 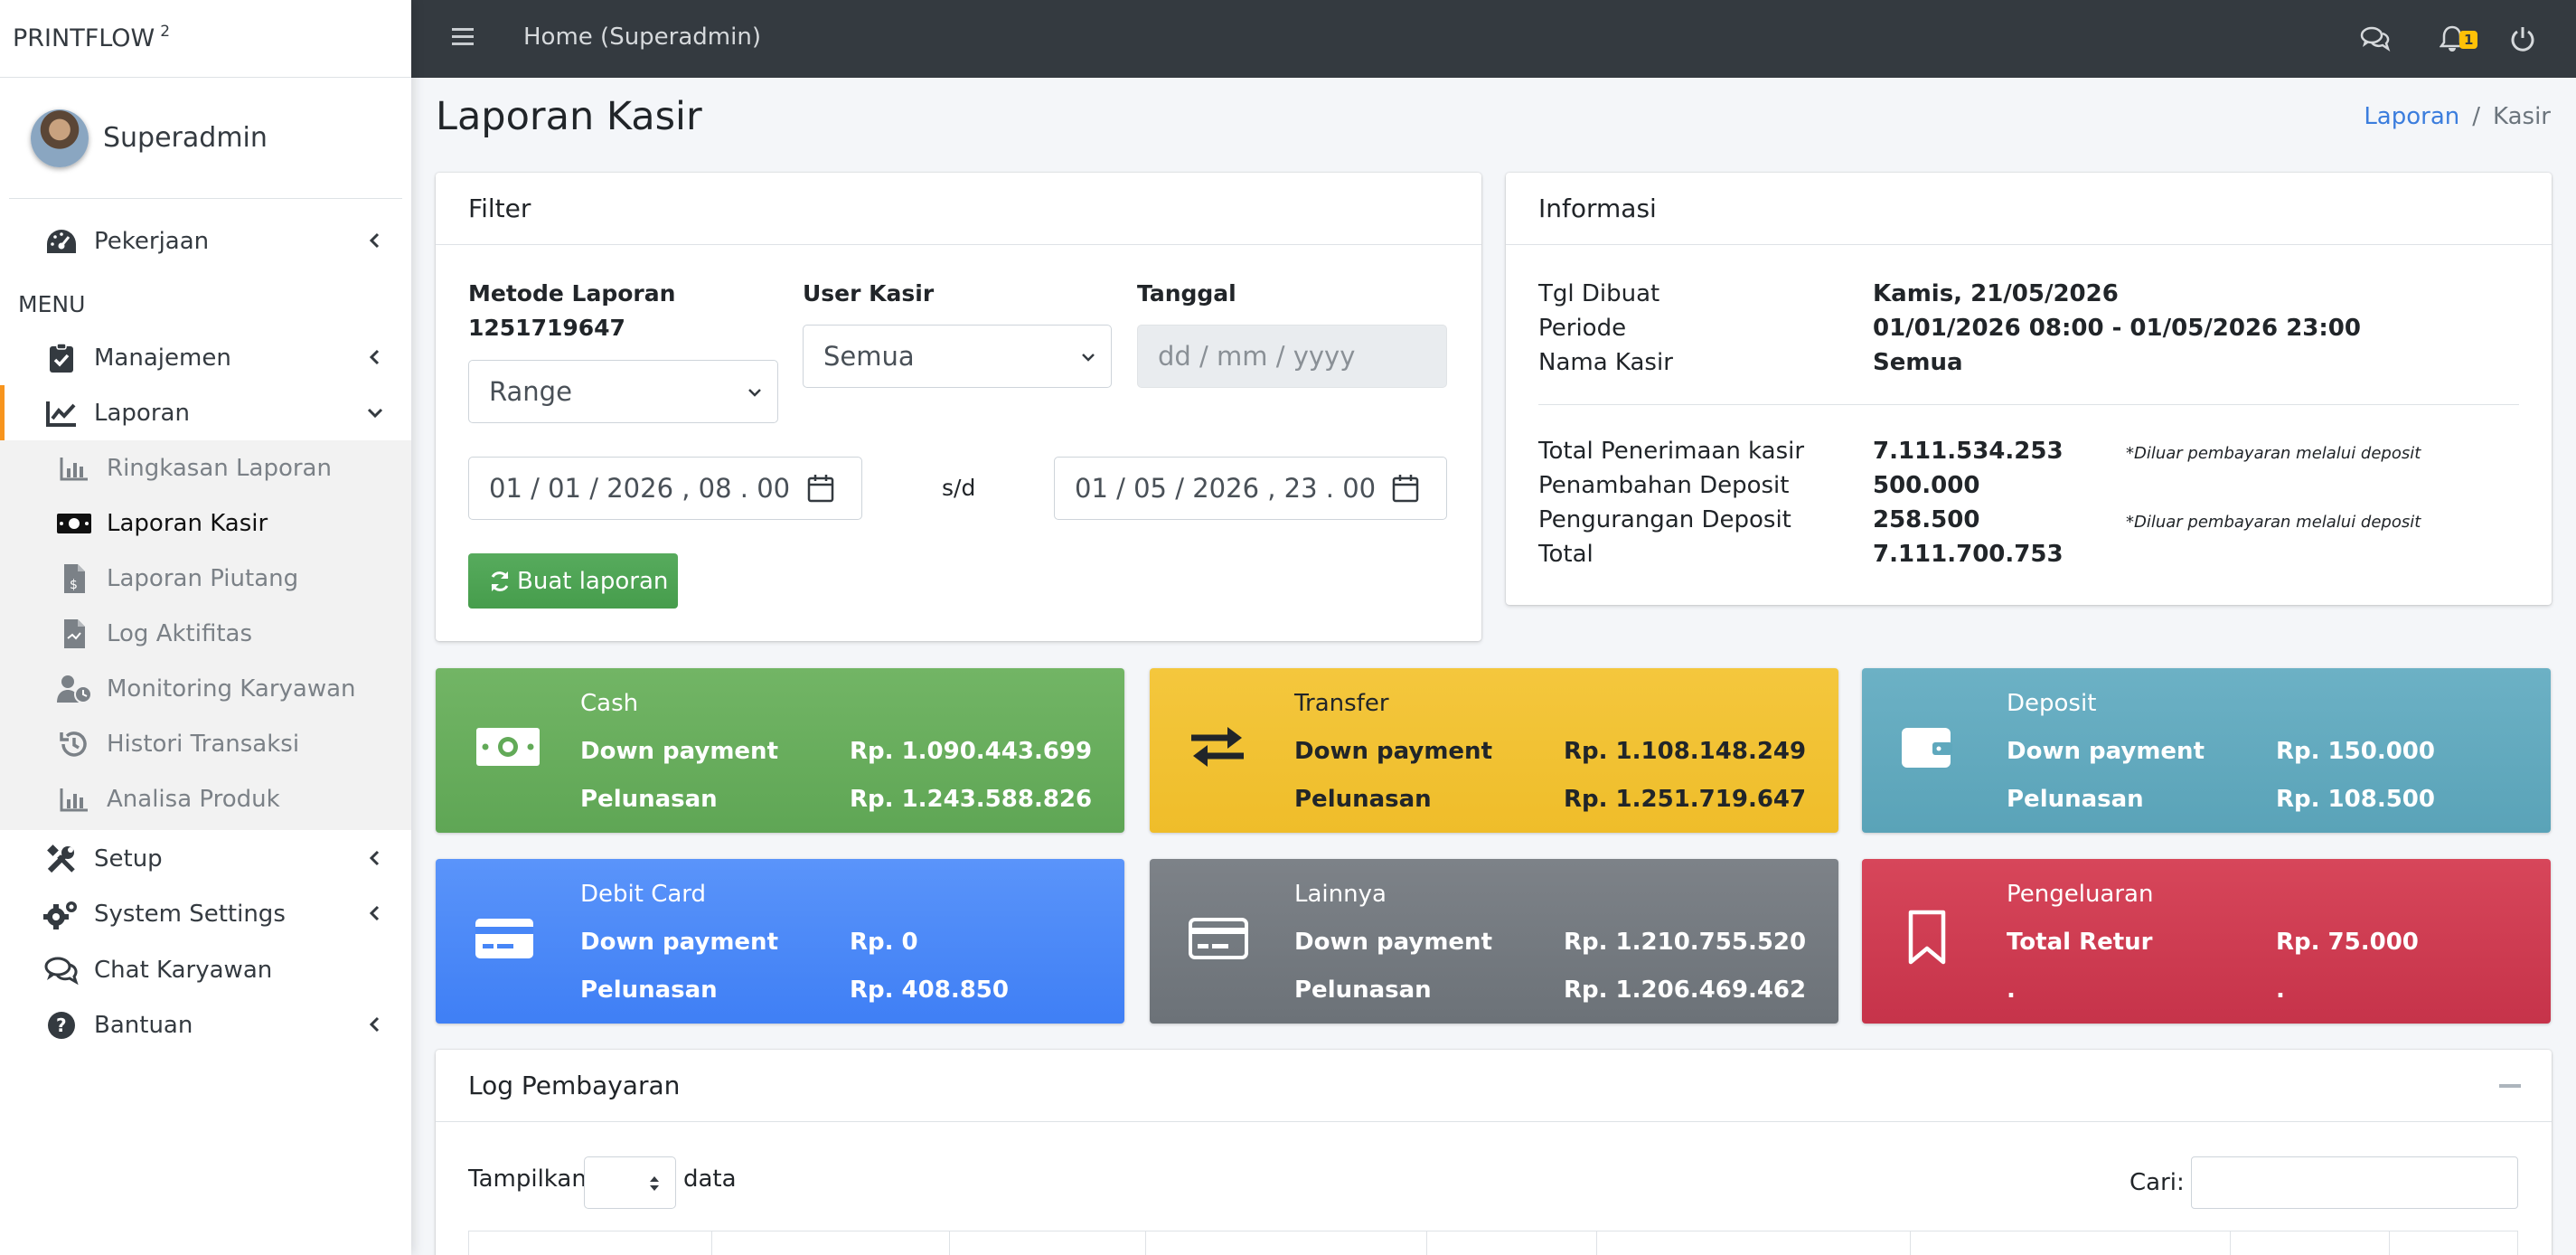 What do you see at coordinates (654, 1184) in the screenshot?
I see `sort-arrows-icon` at bounding box center [654, 1184].